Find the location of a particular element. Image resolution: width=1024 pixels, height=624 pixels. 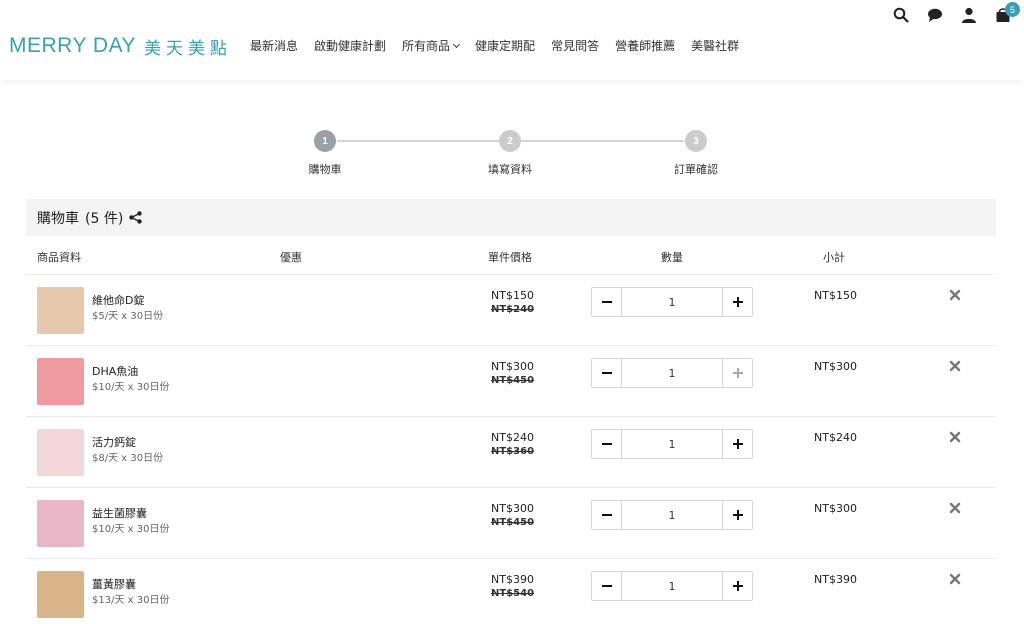

cart-column-headers: 商品資料 優惠 單件價格 數量 小計 is located at coordinates (511, 255).